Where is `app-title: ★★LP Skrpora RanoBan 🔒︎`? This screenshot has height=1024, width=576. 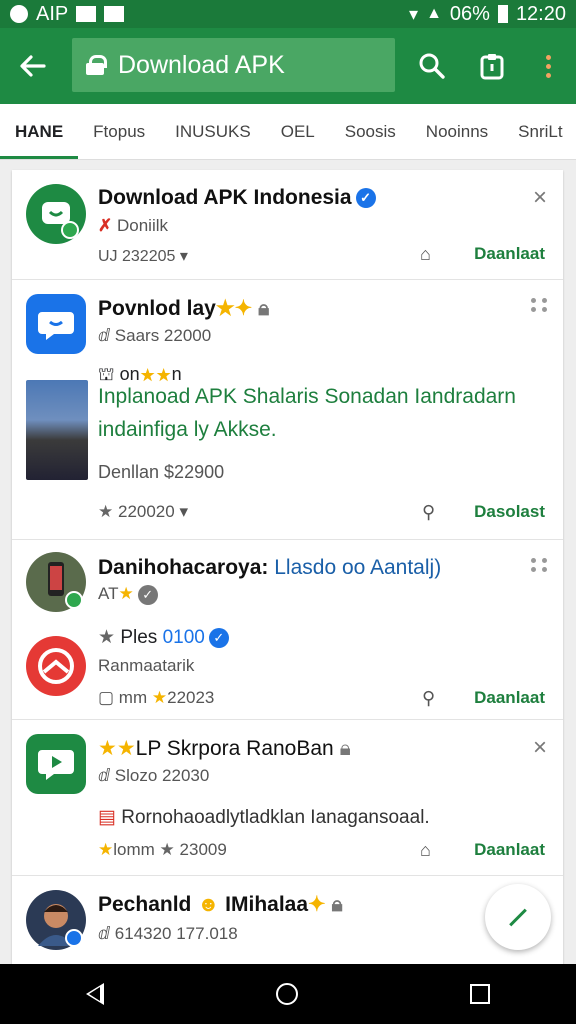
app-title: ★★LP Skrpora RanoBan 🔒︎ is located at coordinates (224, 748).